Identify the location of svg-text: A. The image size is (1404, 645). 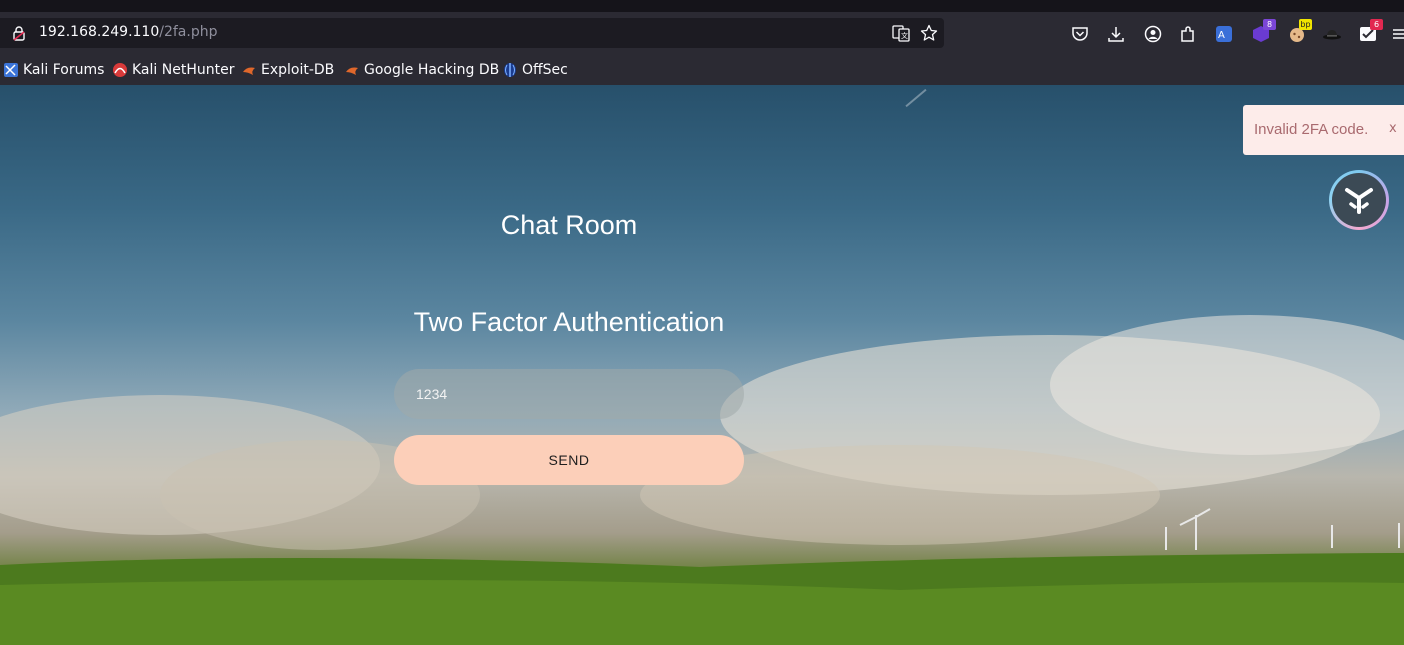
(1221, 35).